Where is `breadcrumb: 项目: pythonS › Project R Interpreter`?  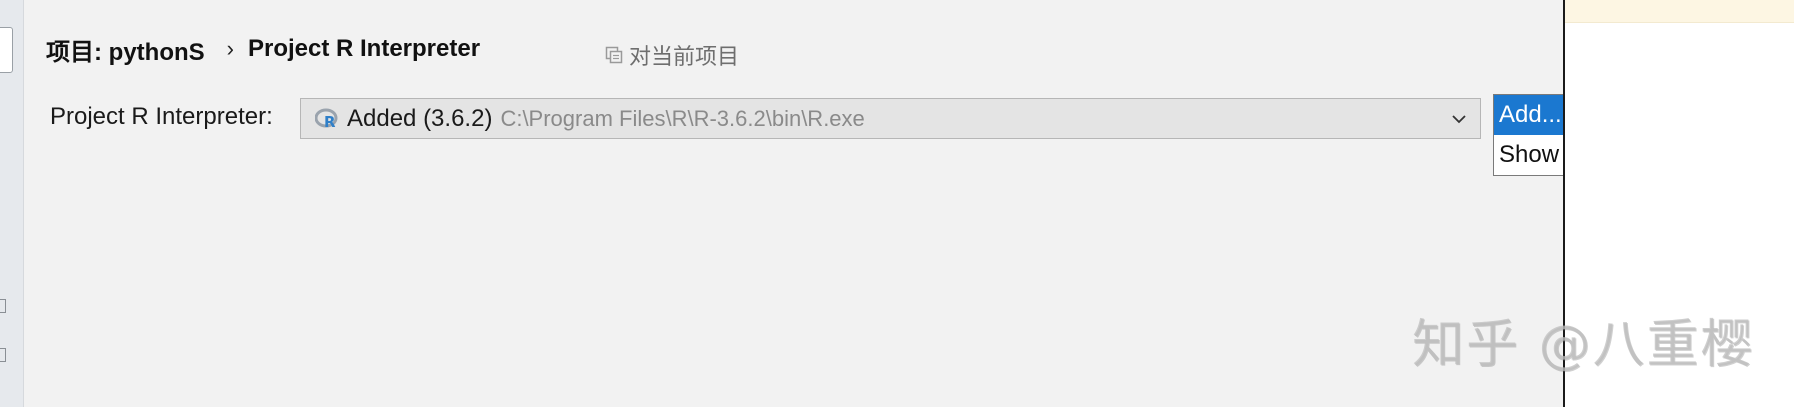
breadcrumb: 项目: pythonS › Project R Interpreter is located at coordinates (263, 50).